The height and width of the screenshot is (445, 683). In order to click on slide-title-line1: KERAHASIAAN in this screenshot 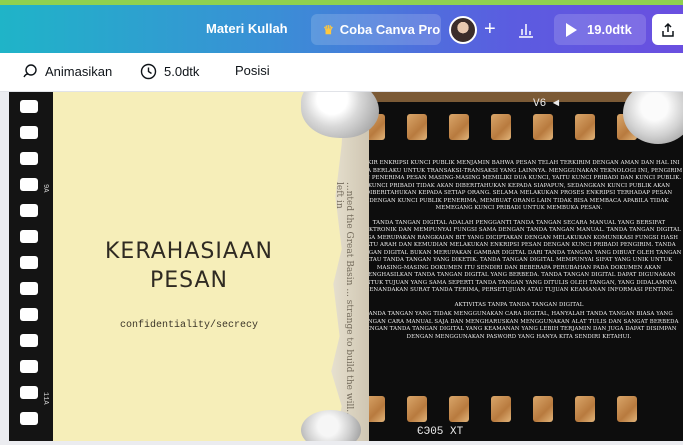, I will do `click(189, 251)`.